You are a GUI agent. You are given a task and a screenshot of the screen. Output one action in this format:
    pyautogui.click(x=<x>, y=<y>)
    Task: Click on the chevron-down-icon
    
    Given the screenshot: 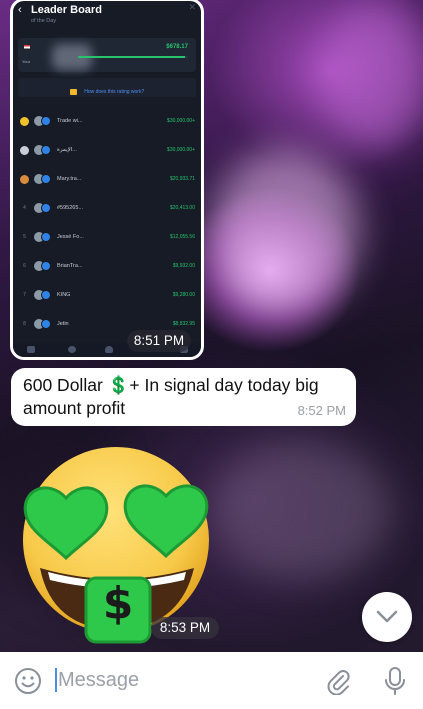 What is the action you would take?
    pyautogui.click(x=387, y=616)
    